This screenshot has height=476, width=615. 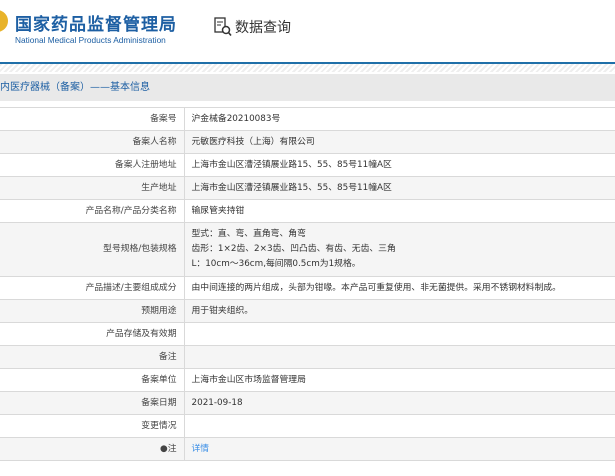 What do you see at coordinates (90, 40) in the screenshot?
I see `site-subtitle: National Medical Products Administration` at bounding box center [90, 40].